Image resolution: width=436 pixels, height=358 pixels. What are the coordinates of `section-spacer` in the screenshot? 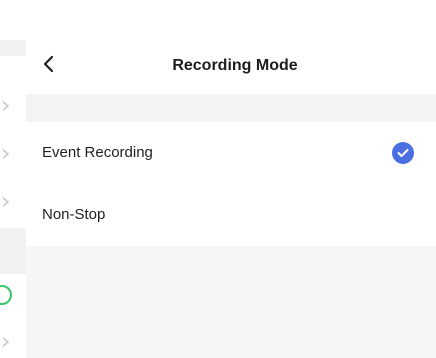 It's located at (231, 108).